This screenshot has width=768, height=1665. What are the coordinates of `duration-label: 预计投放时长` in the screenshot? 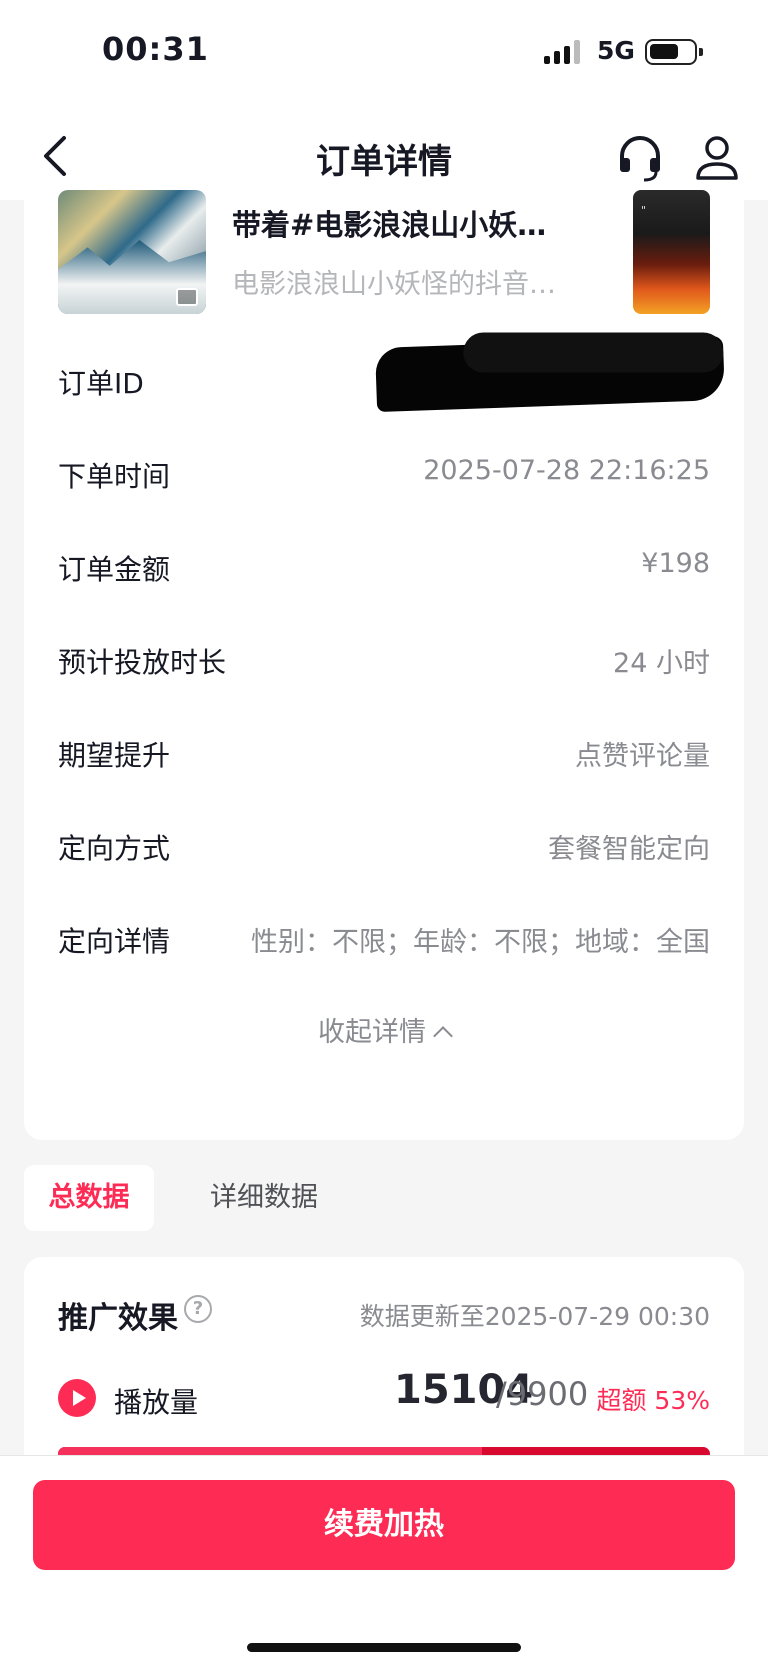 It's located at (142, 662).